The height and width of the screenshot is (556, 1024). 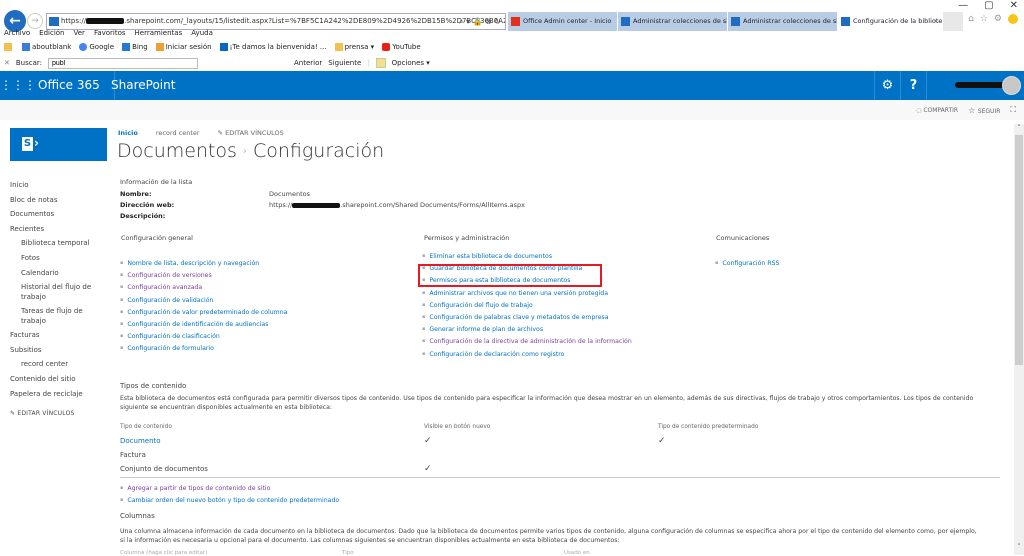 What do you see at coordinates (527, 305) in the screenshot?
I see `link-workflow-settings: Configuración del flujo de trabajo` at bounding box center [527, 305].